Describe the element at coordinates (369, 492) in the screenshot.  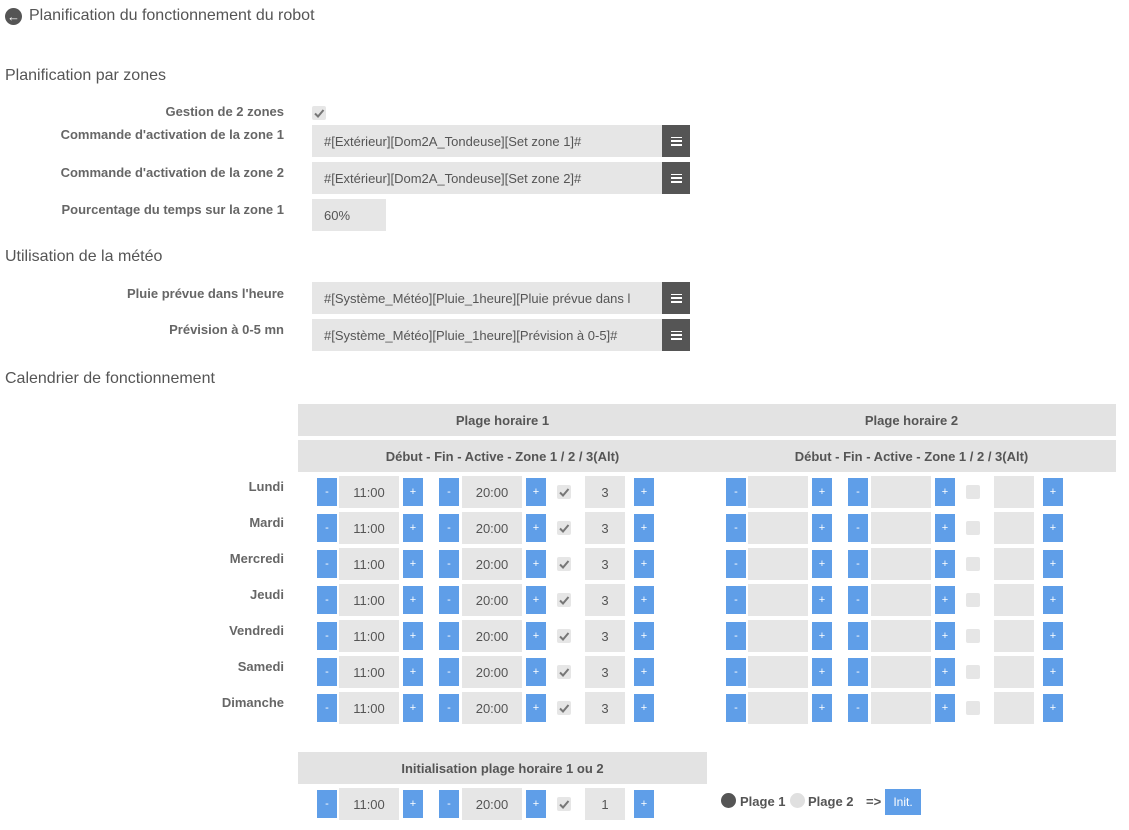
I see `lundi-range1-start-field: 11:00` at that location.